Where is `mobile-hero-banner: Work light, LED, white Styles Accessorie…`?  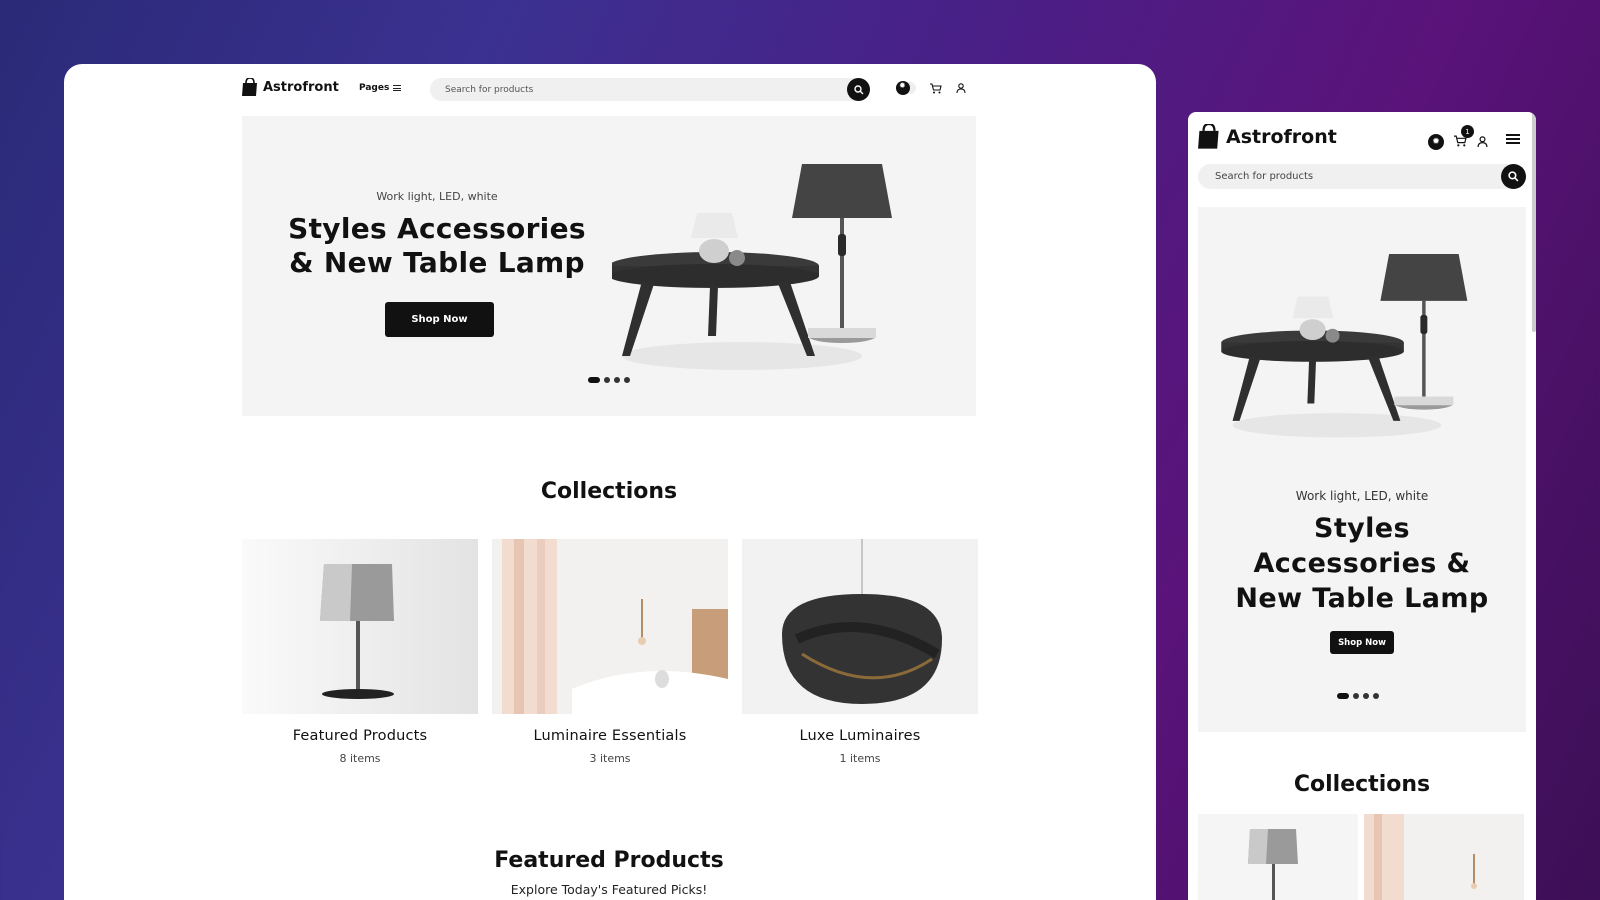 mobile-hero-banner: Work light, LED, white Styles Accessorie… is located at coordinates (1362, 469).